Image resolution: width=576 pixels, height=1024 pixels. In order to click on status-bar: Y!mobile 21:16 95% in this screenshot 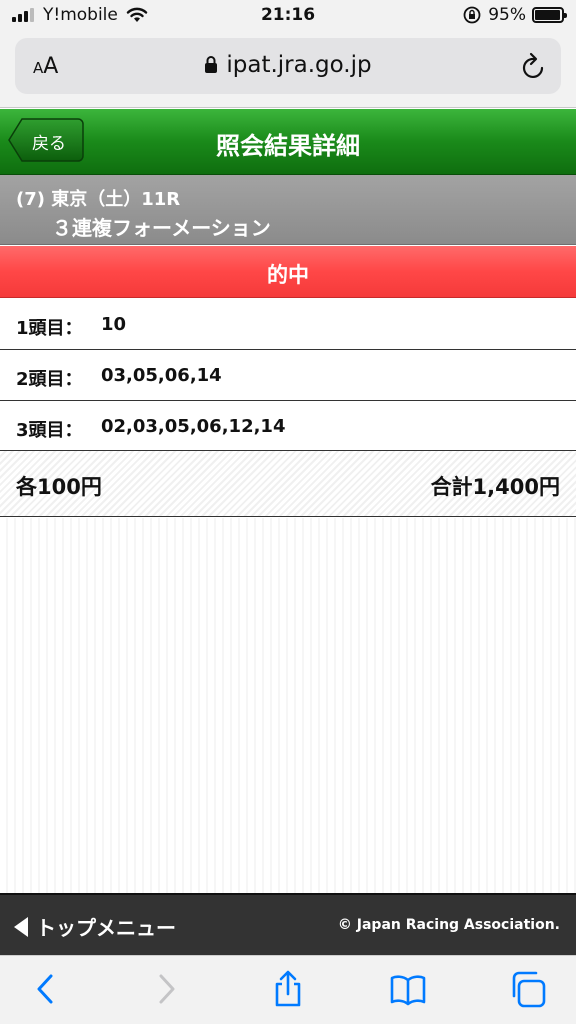, I will do `click(288, 16)`.